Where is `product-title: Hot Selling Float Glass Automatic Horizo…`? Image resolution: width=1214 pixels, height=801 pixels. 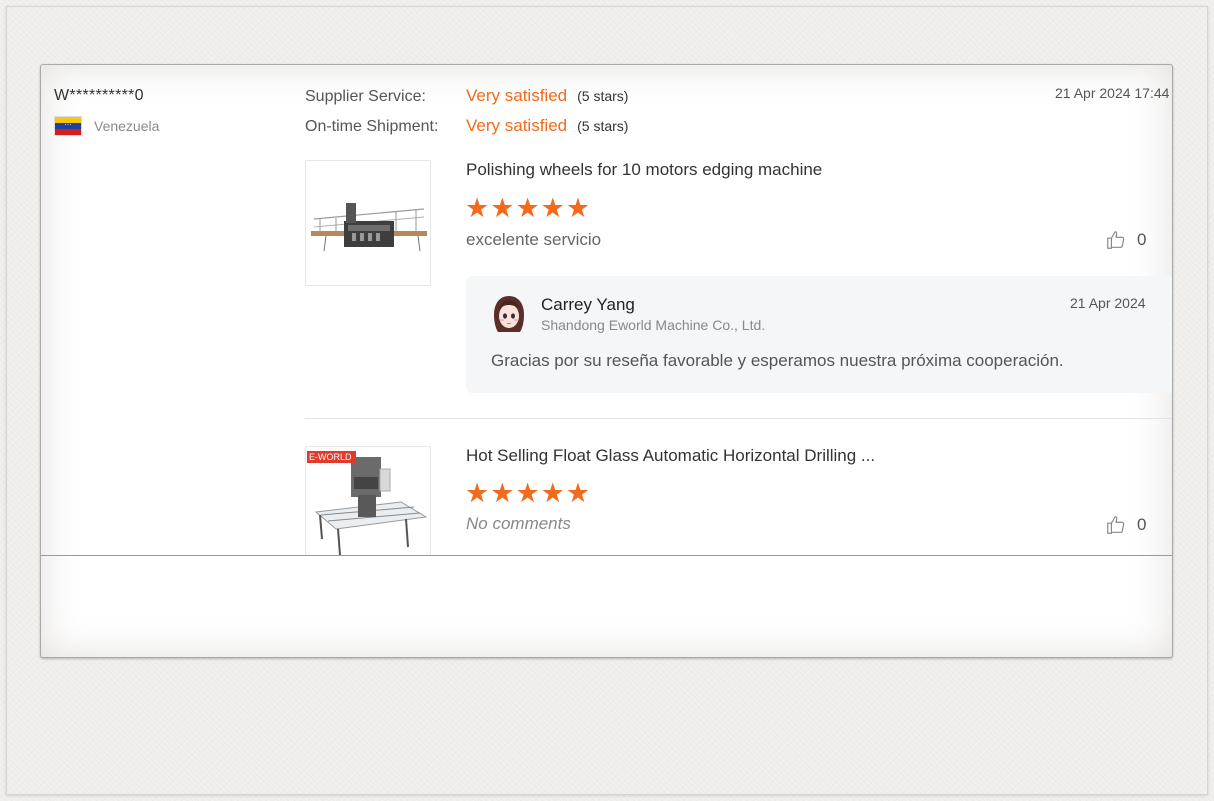 product-title: Hot Selling Float Glass Automatic Horizo… is located at coordinates (670, 456).